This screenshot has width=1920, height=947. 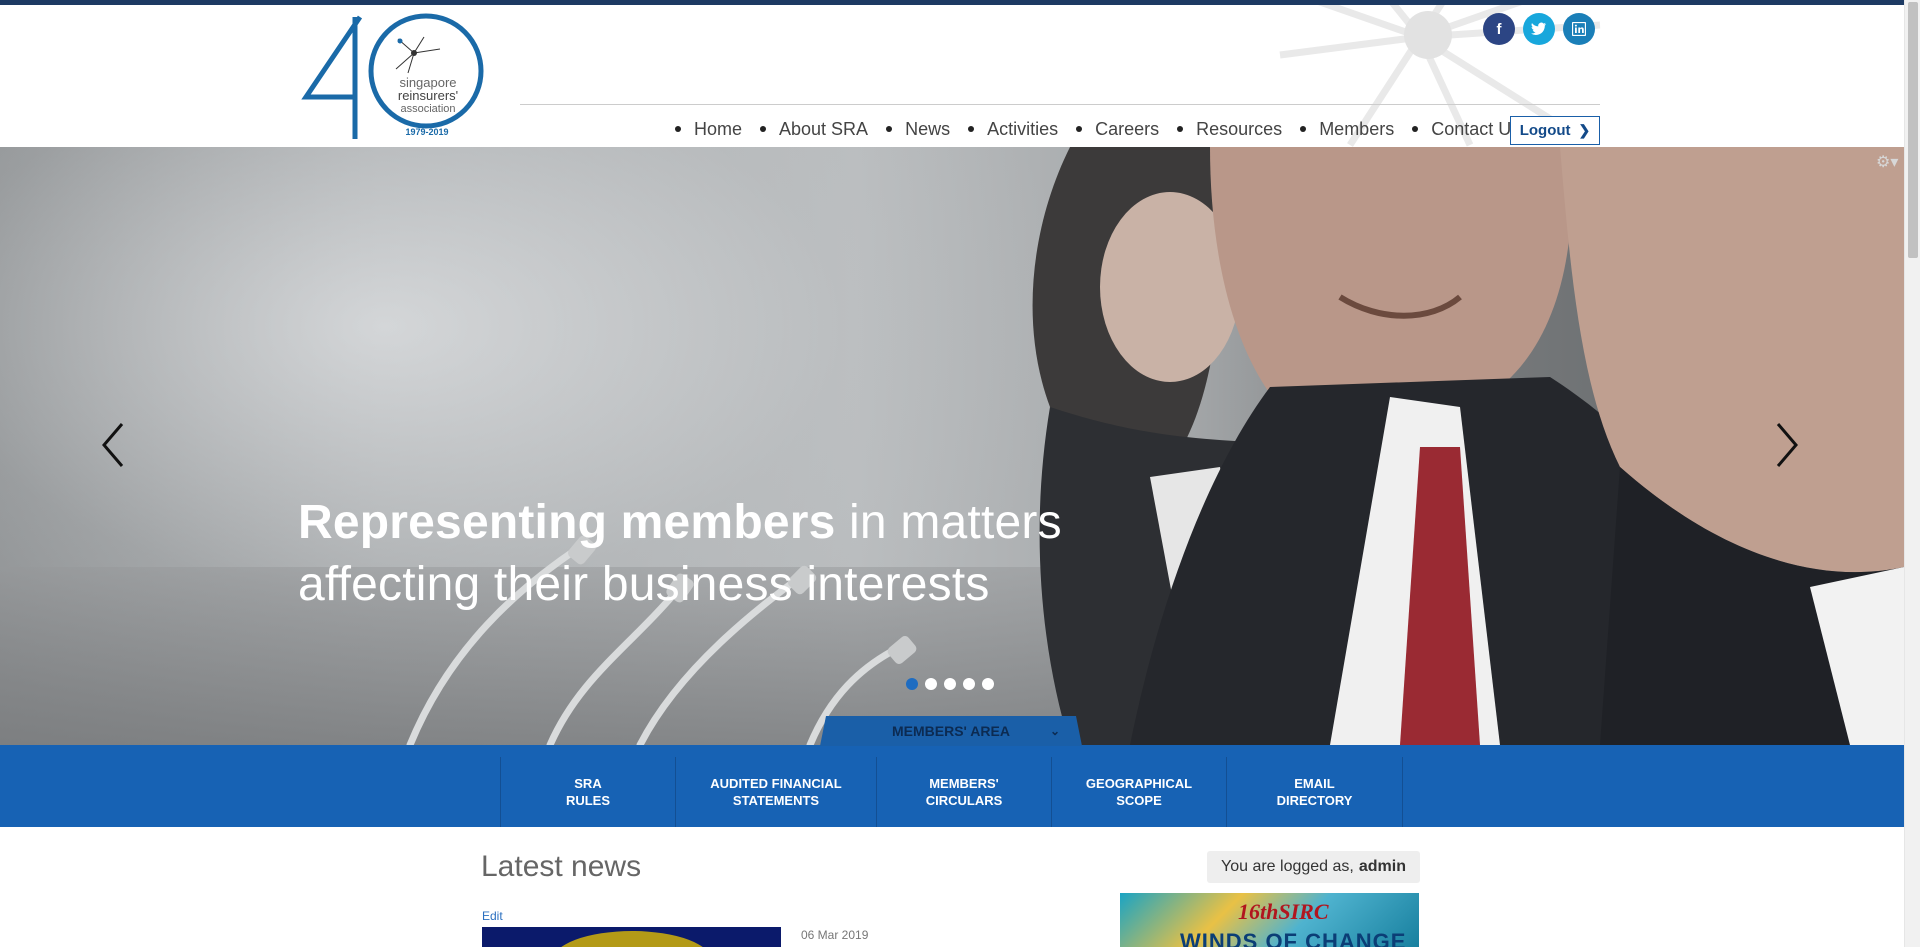 I want to click on nav-item-careers: Careers, so click(x=1117, y=129).